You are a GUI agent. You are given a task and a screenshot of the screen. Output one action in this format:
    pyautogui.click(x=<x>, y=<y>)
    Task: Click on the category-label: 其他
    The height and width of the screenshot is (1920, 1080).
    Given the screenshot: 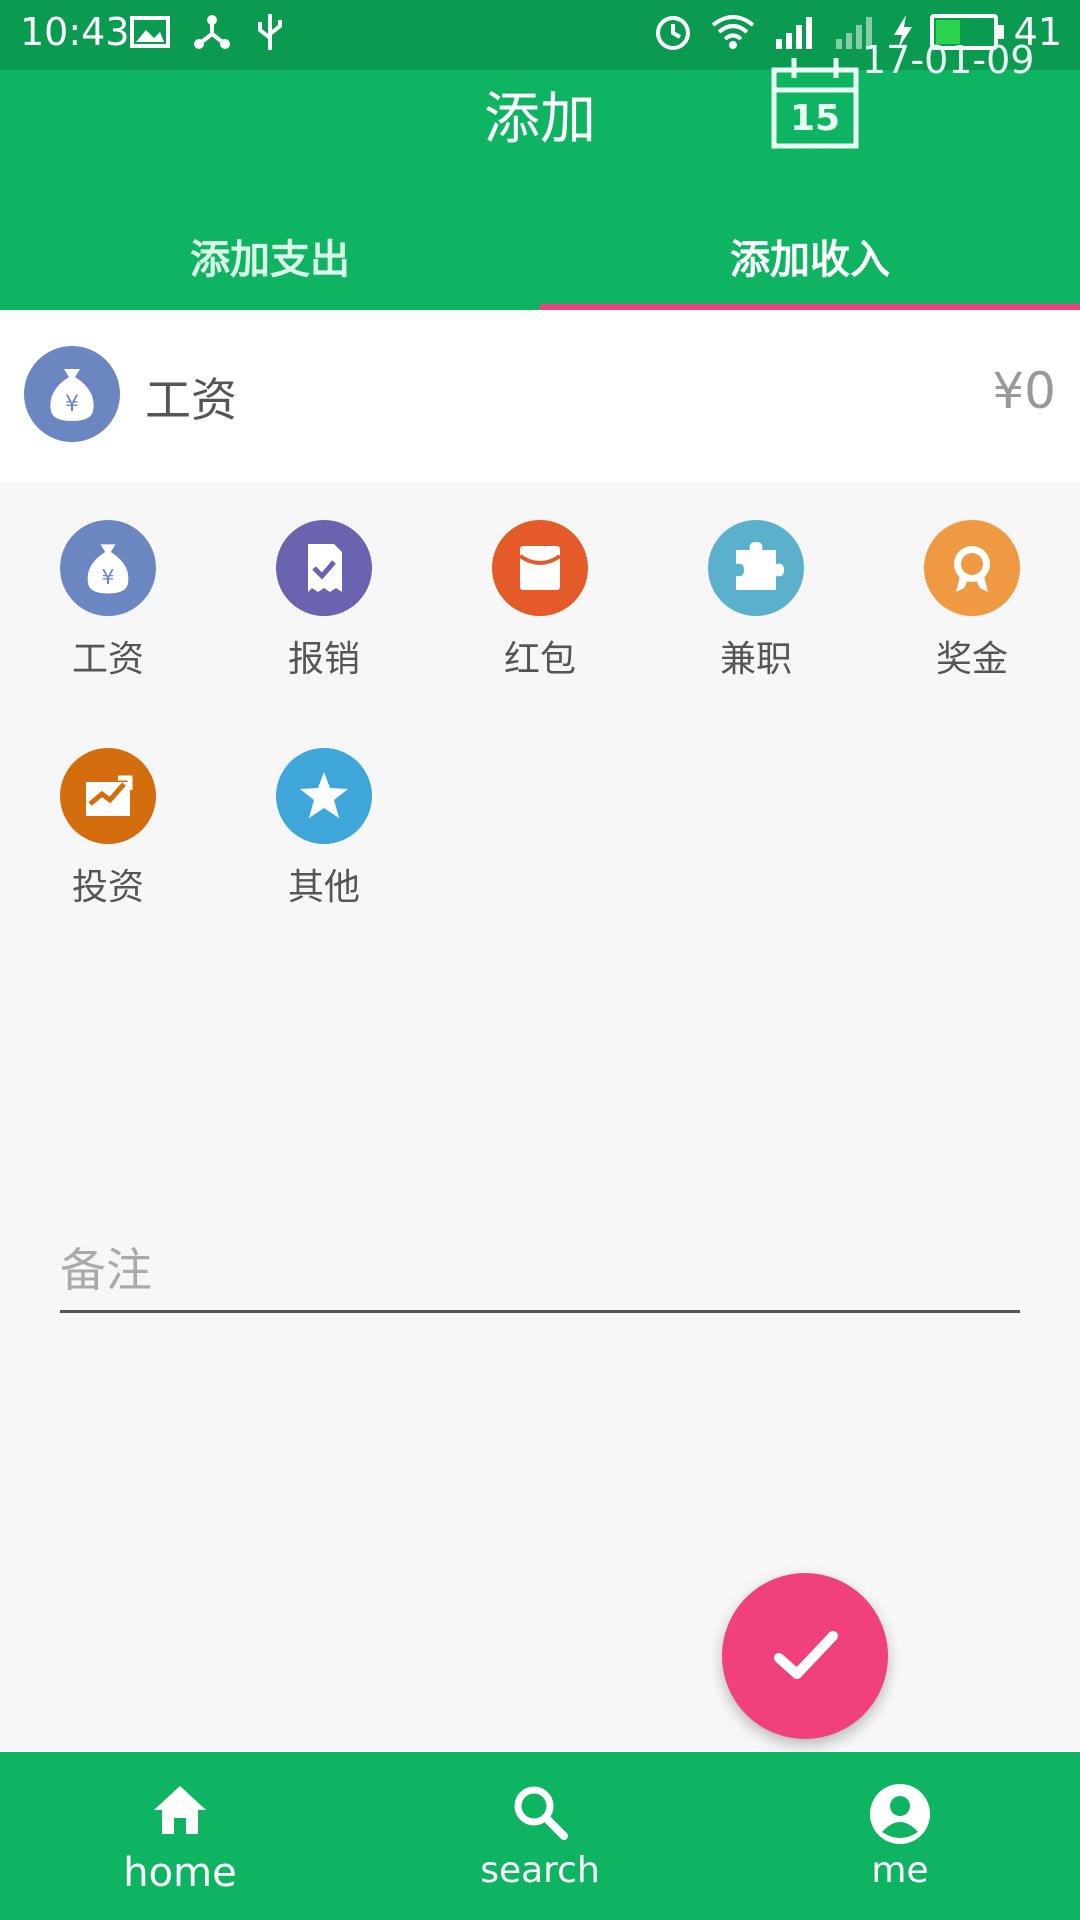 What is the action you would take?
    pyautogui.click(x=323, y=887)
    